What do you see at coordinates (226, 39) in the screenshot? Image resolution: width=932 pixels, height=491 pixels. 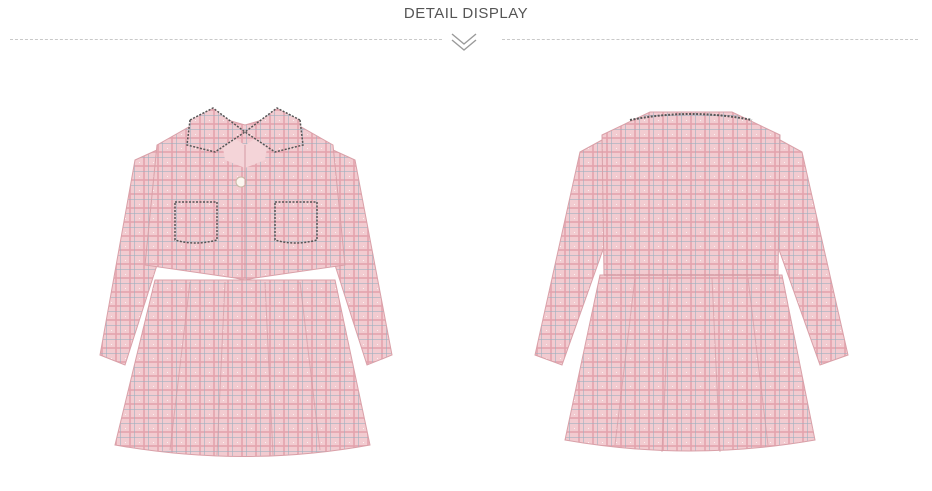 I see `divider-left` at bounding box center [226, 39].